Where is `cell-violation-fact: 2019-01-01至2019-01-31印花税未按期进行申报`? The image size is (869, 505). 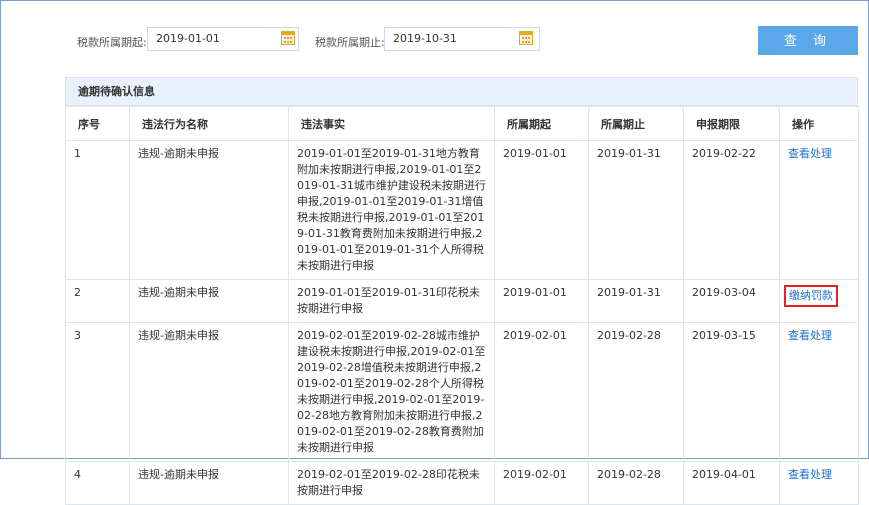
cell-violation-fact: 2019-01-01至2019-01-31印花税未按期进行申报 is located at coordinates (391, 301).